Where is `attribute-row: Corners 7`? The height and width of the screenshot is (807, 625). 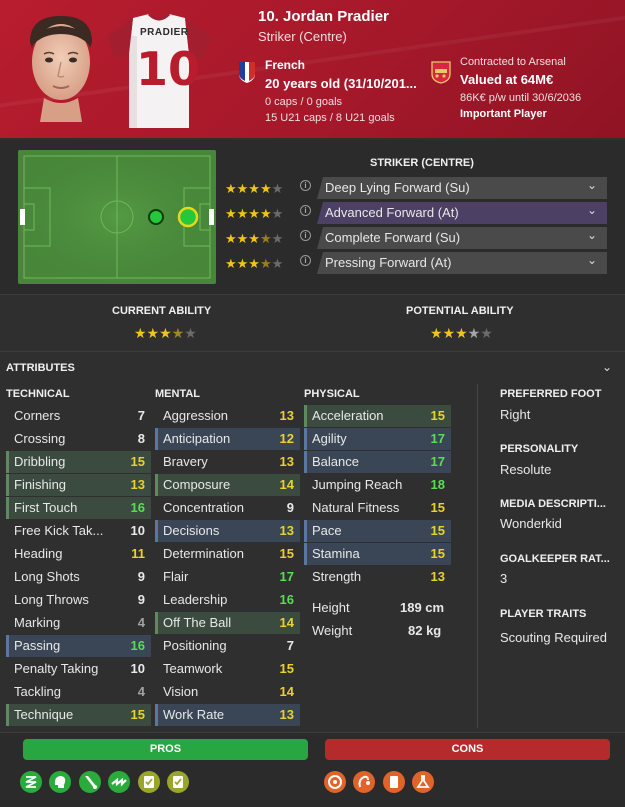 attribute-row: Corners 7 is located at coordinates (78, 416).